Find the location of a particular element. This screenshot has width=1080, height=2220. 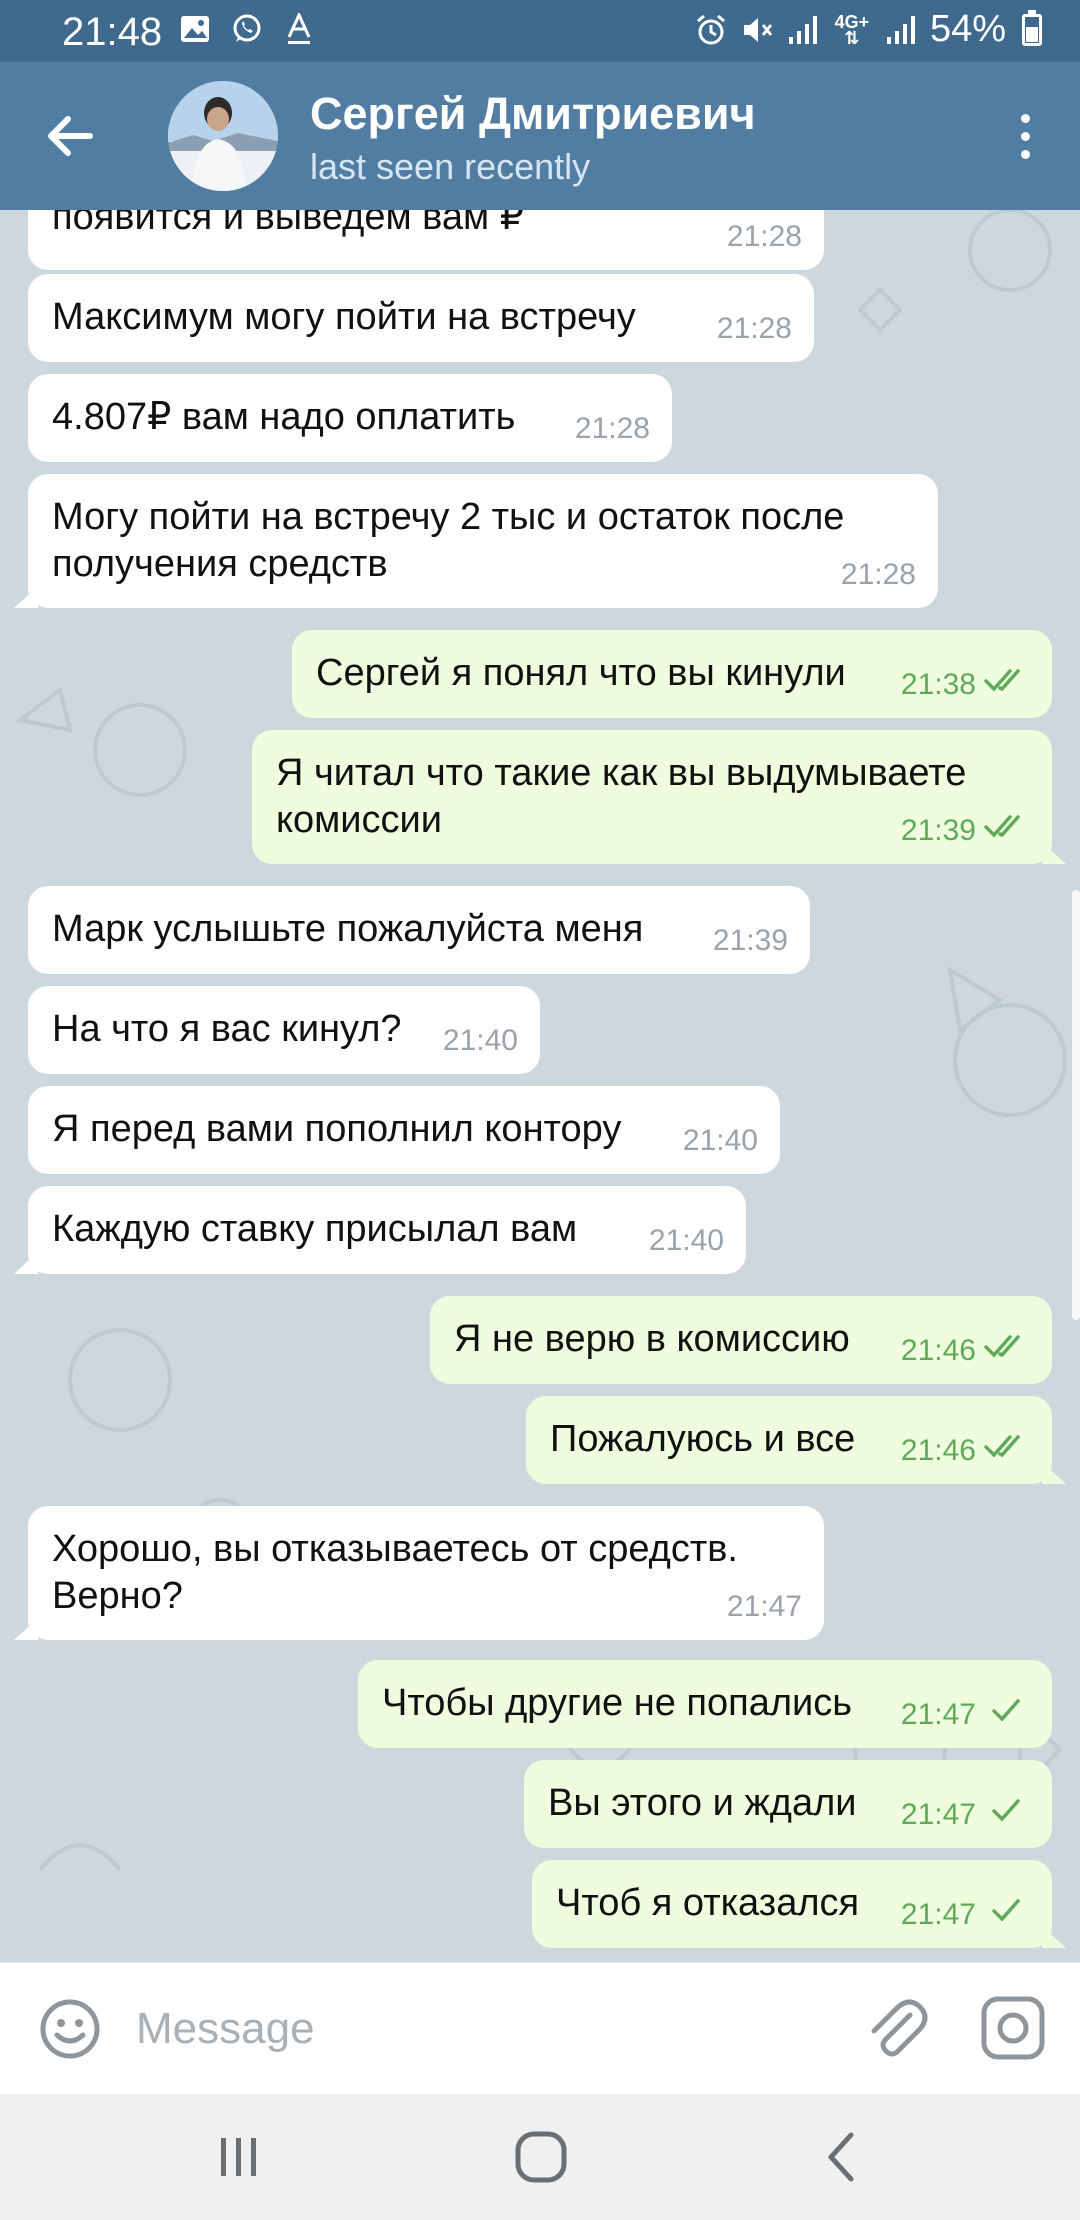

font-icon is located at coordinates (299, 29).